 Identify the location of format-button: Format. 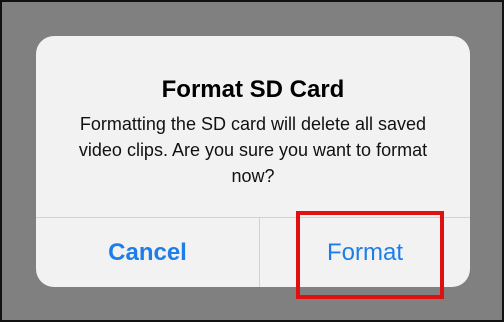
(365, 252).